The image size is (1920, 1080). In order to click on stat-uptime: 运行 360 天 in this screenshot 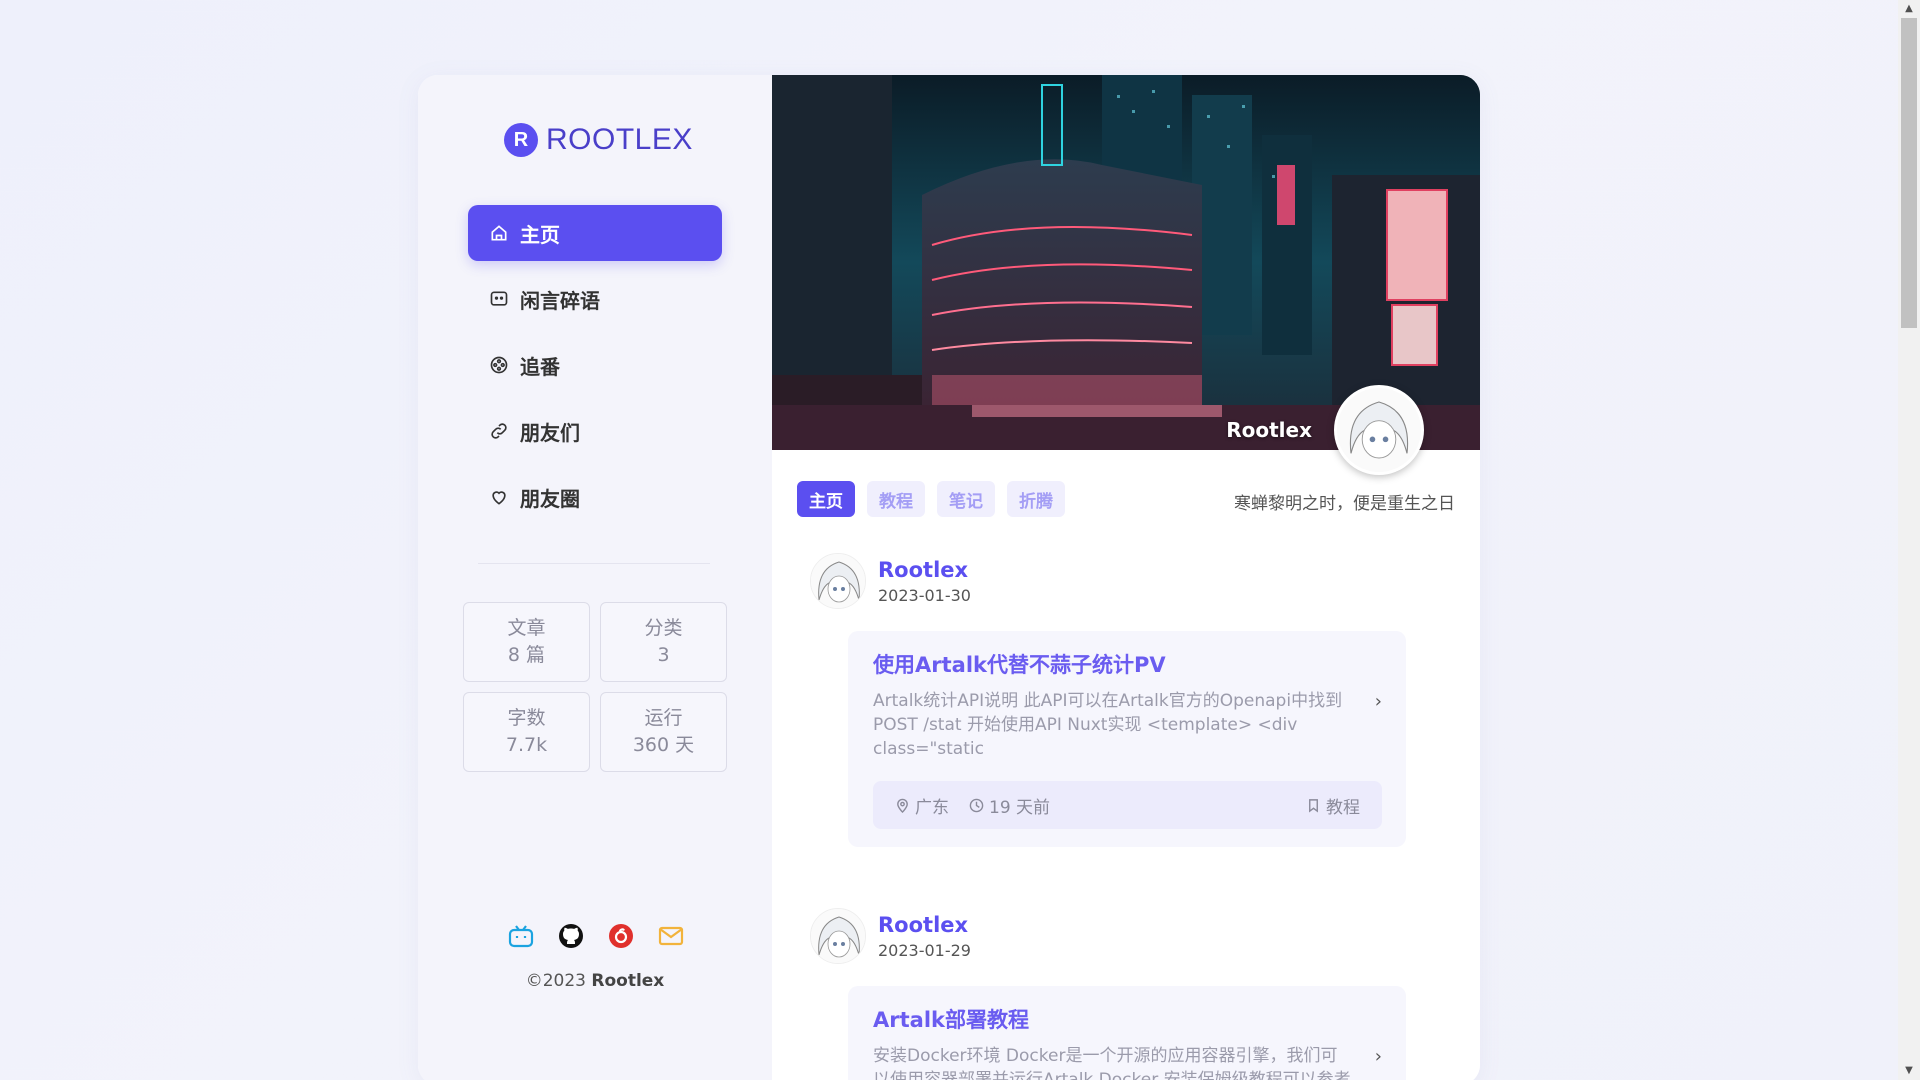, I will do `click(663, 732)`.